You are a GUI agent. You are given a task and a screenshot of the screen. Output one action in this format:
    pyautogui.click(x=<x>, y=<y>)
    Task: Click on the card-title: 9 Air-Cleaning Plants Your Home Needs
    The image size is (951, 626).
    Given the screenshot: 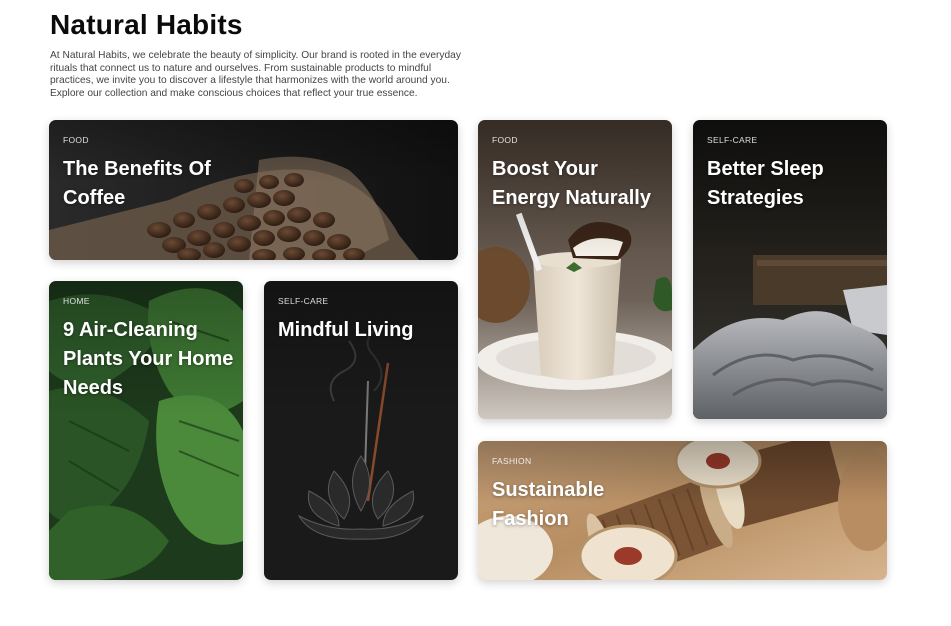 What is the action you would take?
    pyautogui.click(x=148, y=359)
    